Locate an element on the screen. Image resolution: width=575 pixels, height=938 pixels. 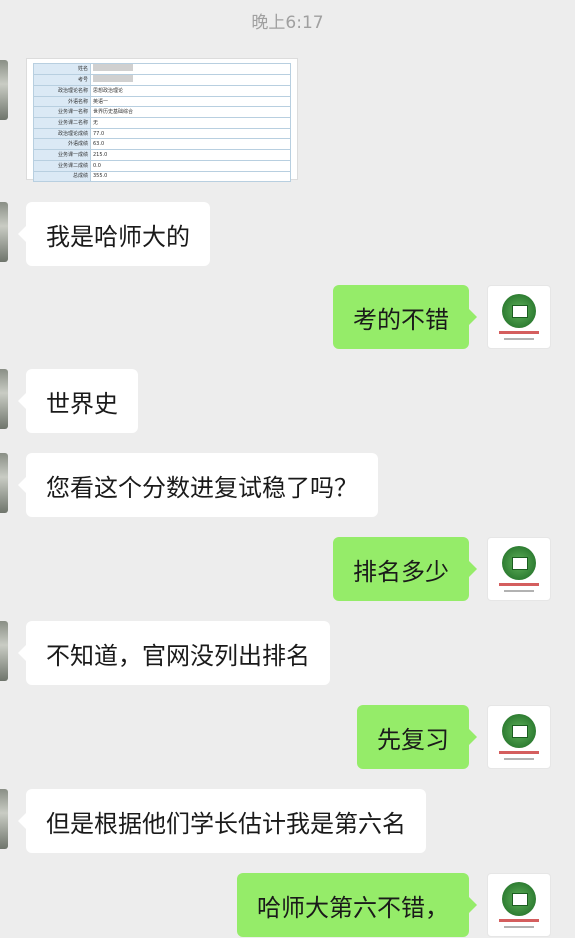
message-bubble-incoming: 您看这个分数进复试稳了吗？ is located at coordinates (198, 485).